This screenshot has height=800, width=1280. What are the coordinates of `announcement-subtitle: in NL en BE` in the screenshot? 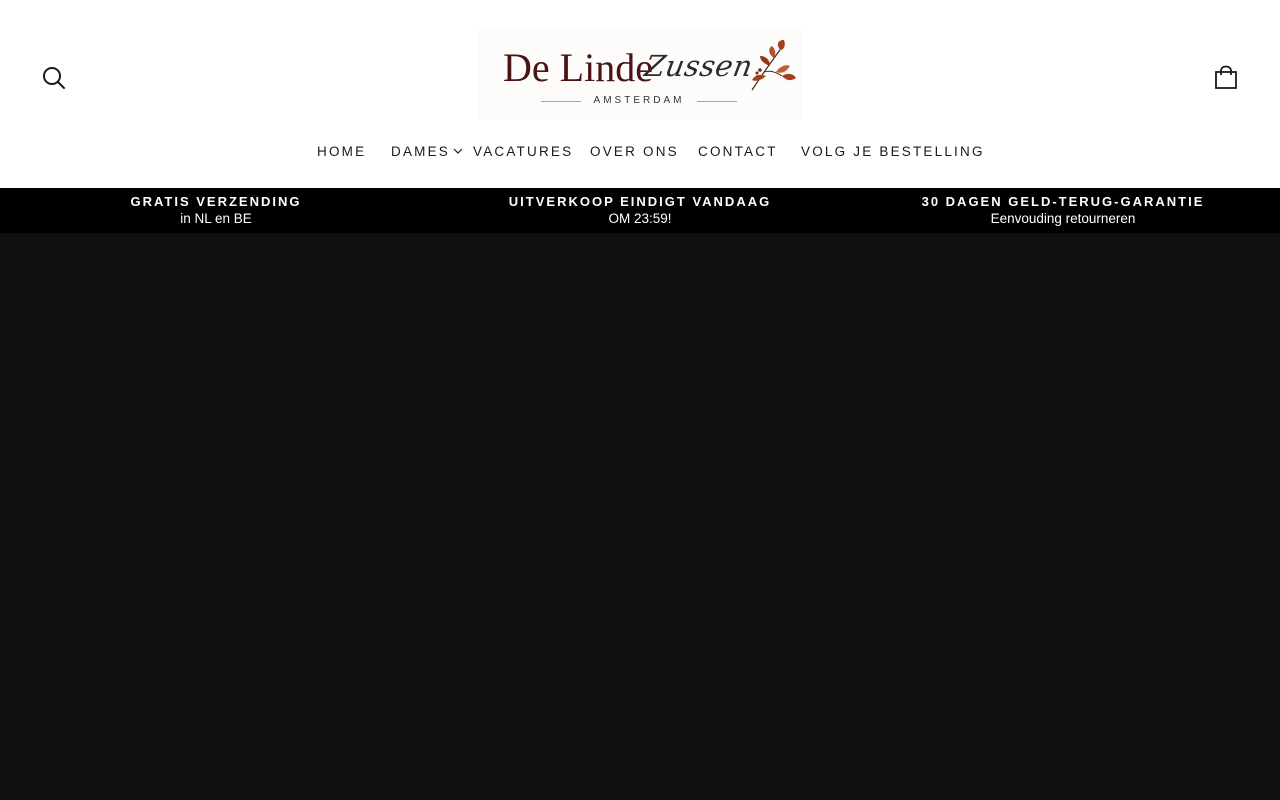 It's located at (216, 218).